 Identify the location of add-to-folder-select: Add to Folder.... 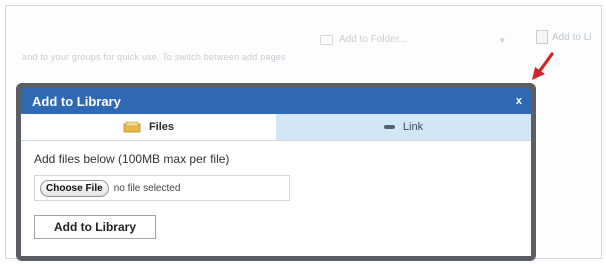
(363, 39).